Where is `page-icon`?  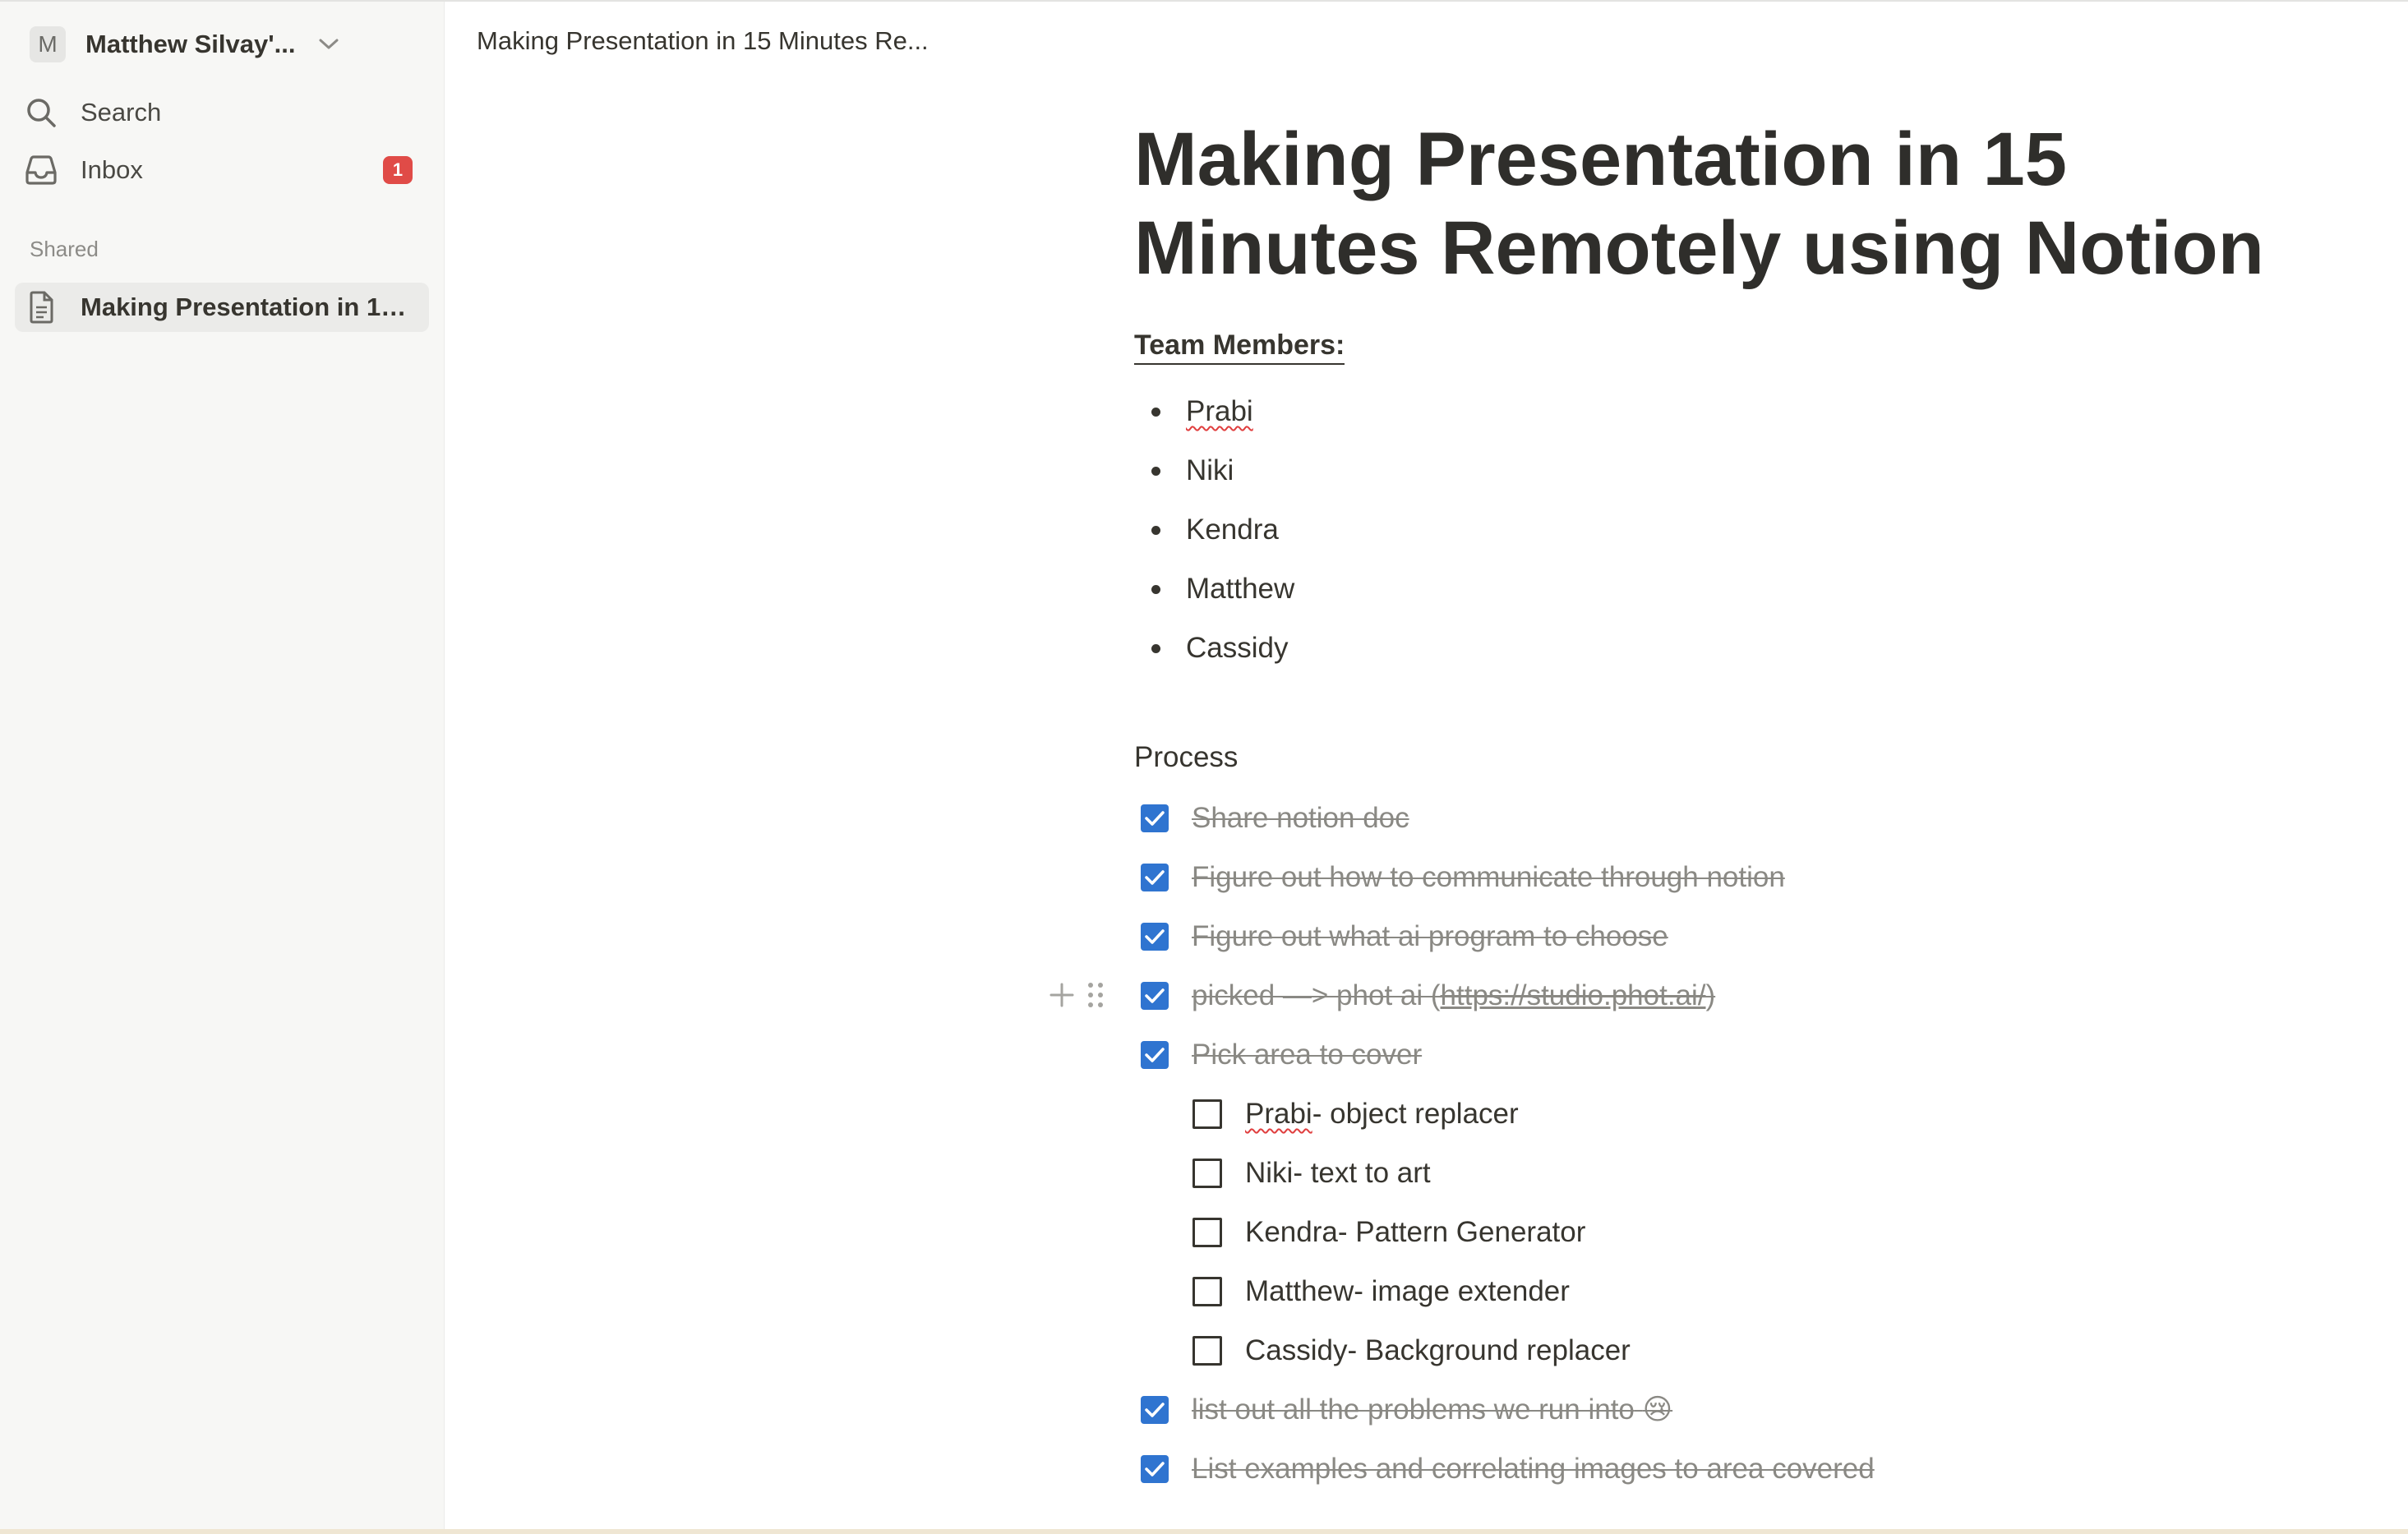 page-icon is located at coordinates (41, 307).